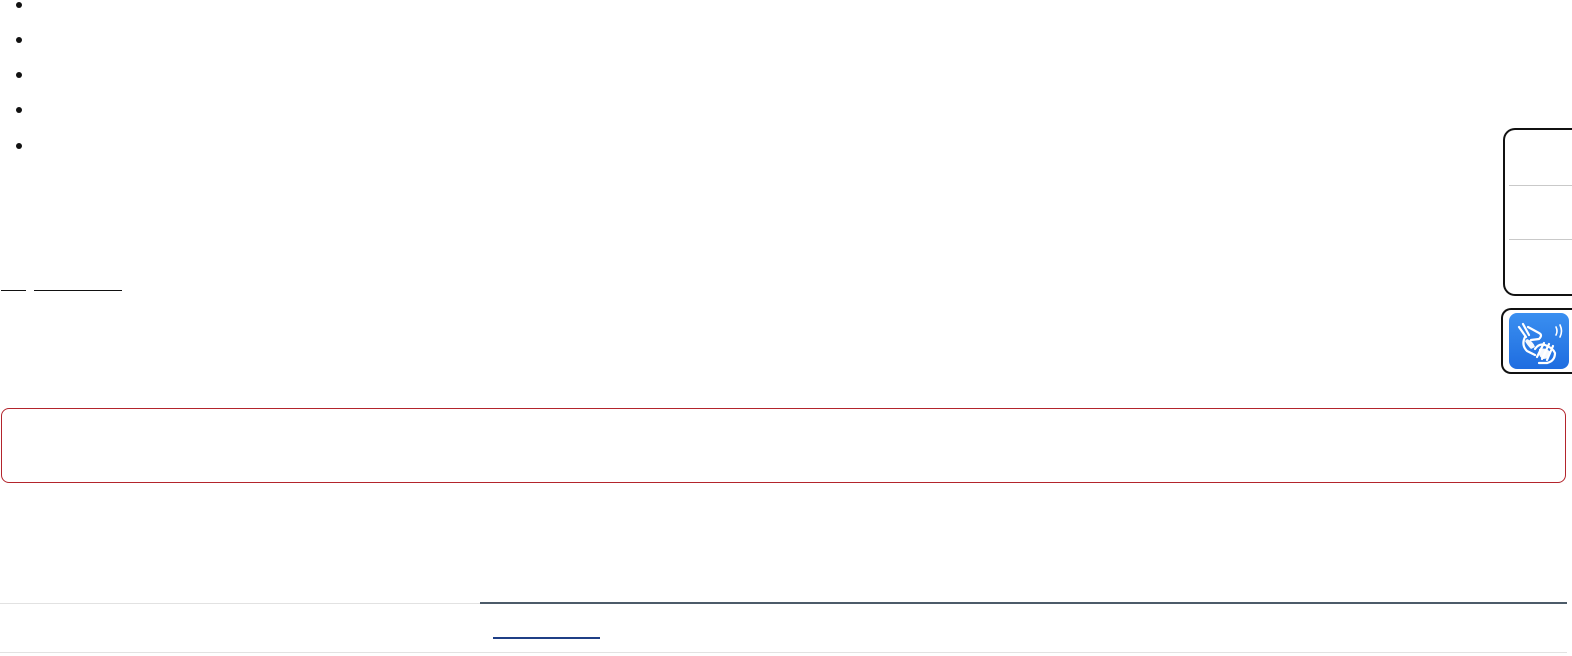 This screenshot has height=656, width=1572. I want to click on footer-link, so click(546, 636).